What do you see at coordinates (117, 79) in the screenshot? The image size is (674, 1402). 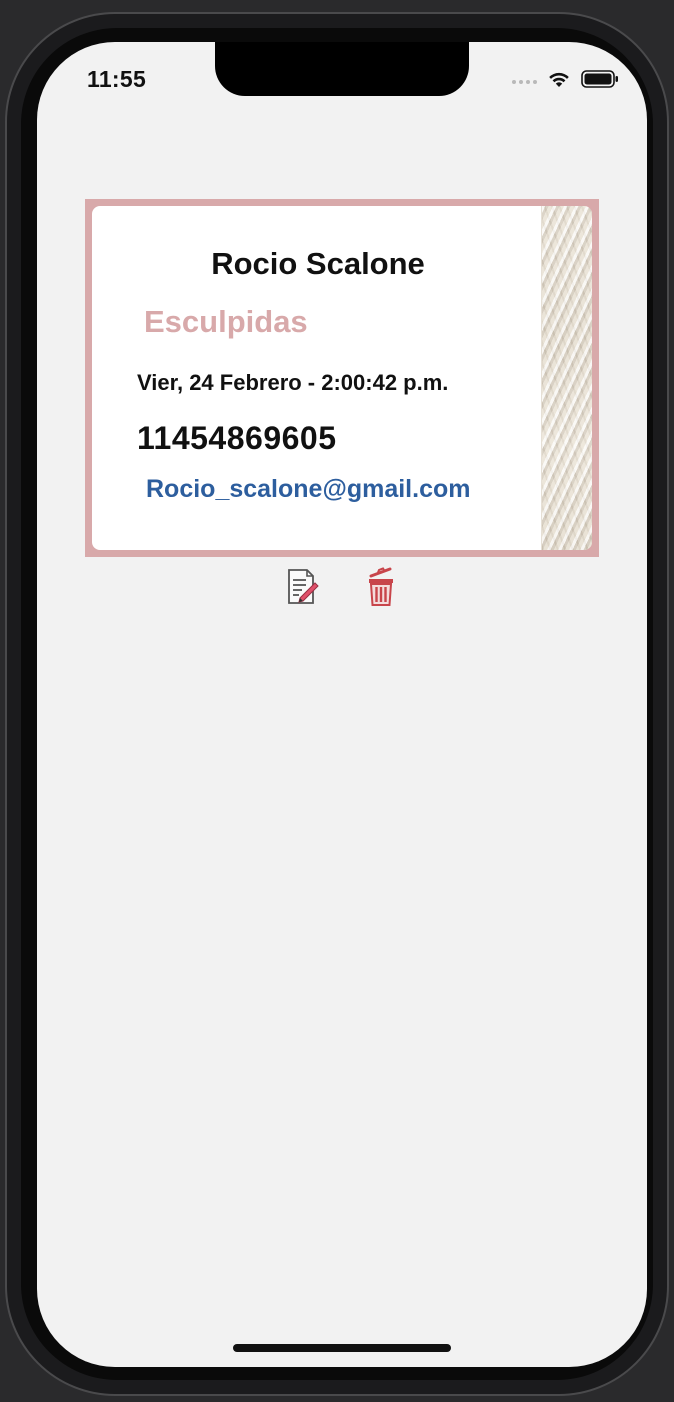 I see `status-time: 11:55` at bounding box center [117, 79].